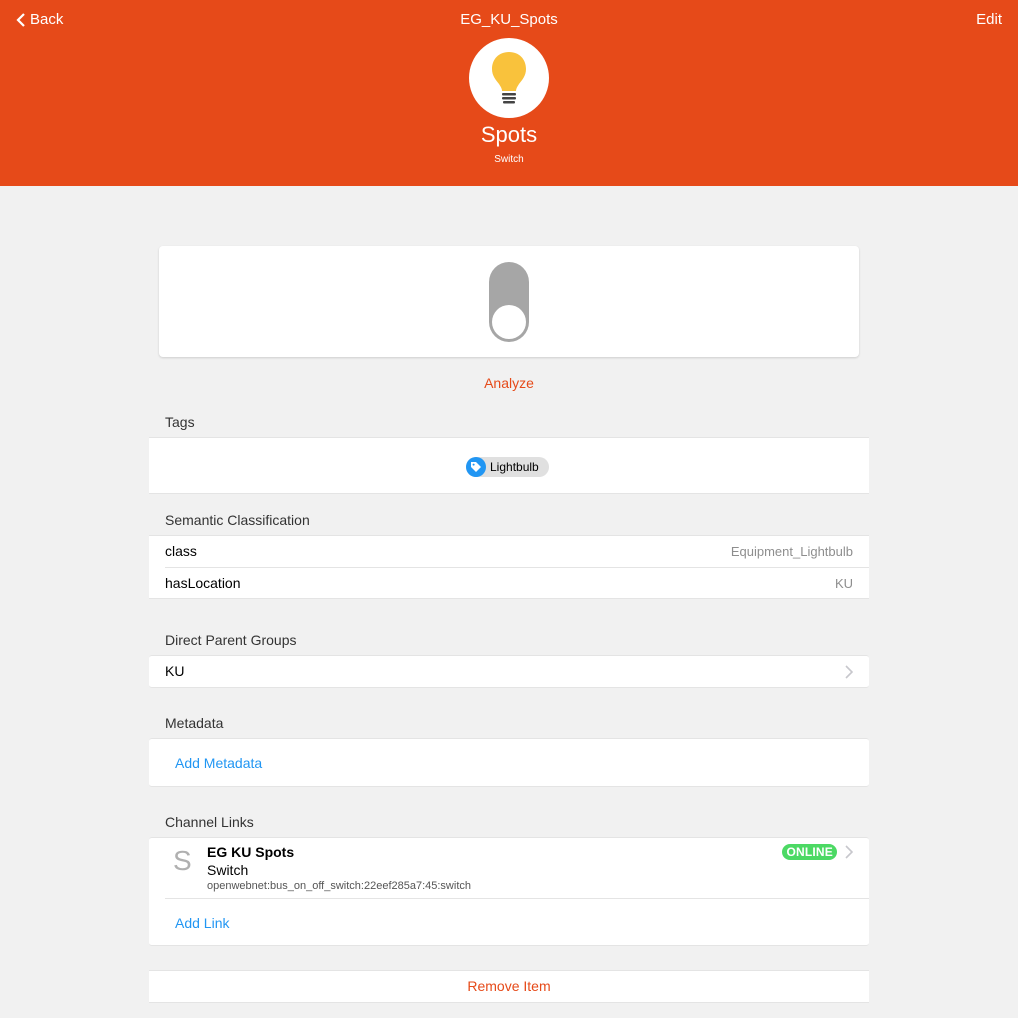  What do you see at coordinates (509, 986) in the screenshot?
I see `remove-item-button: Remove Item` at bounding box center [509, 986].